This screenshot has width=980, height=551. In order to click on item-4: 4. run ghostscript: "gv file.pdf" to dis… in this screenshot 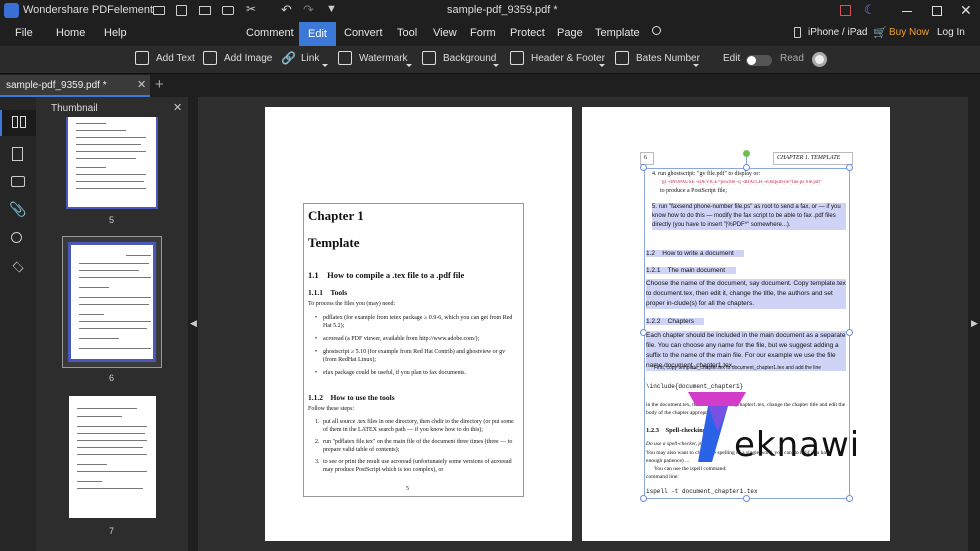, I will do `click(706, 174)`.